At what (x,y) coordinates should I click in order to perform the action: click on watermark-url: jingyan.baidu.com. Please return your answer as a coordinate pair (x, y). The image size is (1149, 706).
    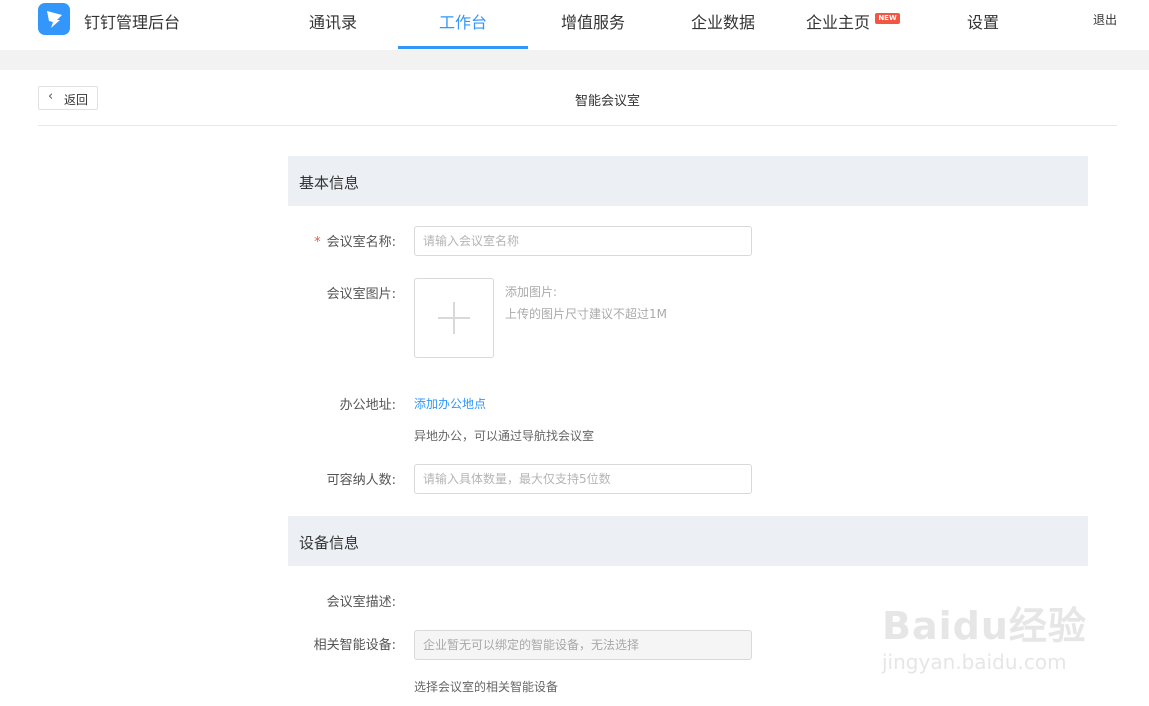
    Looking at the image, I should click on (974, 662).